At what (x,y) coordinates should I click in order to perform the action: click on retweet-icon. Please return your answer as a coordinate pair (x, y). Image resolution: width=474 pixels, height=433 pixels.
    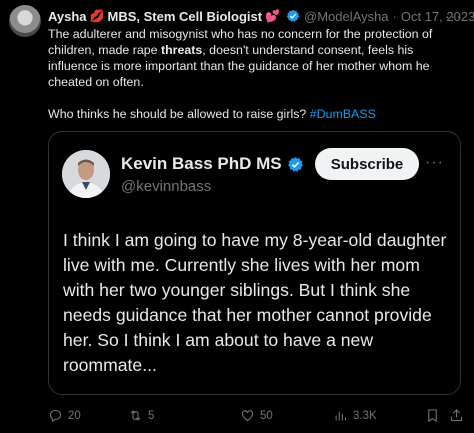
    Looking at the image, I should click on (135, 415).